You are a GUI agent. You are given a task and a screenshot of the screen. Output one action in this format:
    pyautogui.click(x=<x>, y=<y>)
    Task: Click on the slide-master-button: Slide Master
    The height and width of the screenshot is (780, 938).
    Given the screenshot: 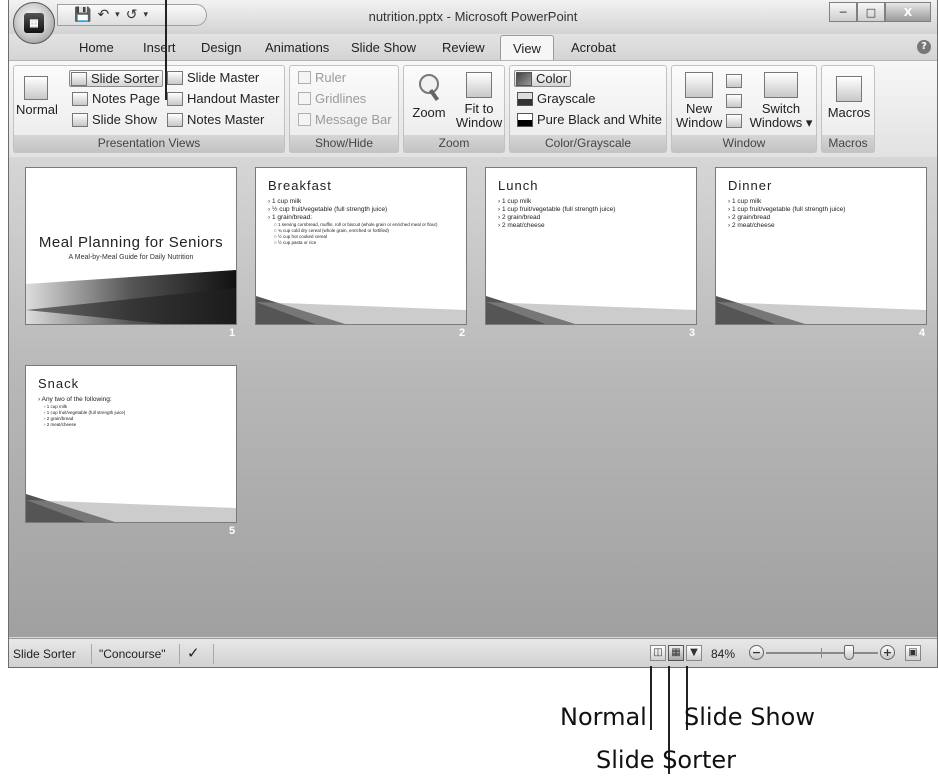 What is the action you would take?
    pyautogui.click(x=213, y=77)
    